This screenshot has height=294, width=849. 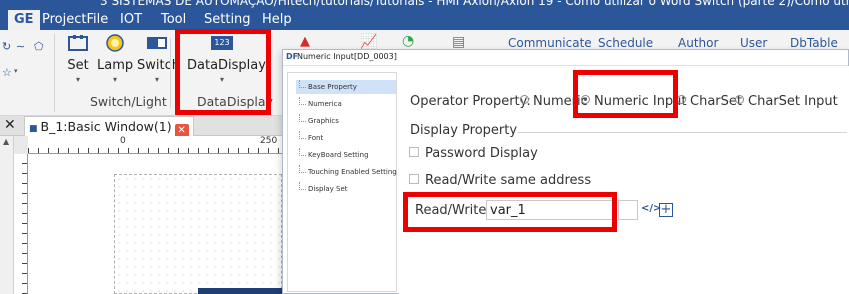 I want to click on dbtable-tab: DbTable, so click(x=814, y=43).